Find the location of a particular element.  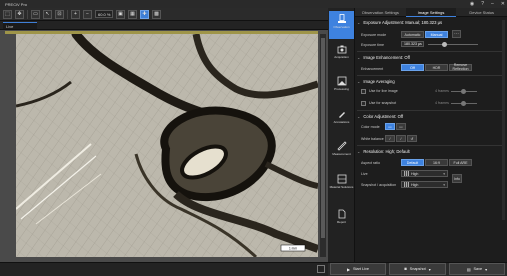

nav-material-solutions: Material Solutions is located at coordinates (341, 187).